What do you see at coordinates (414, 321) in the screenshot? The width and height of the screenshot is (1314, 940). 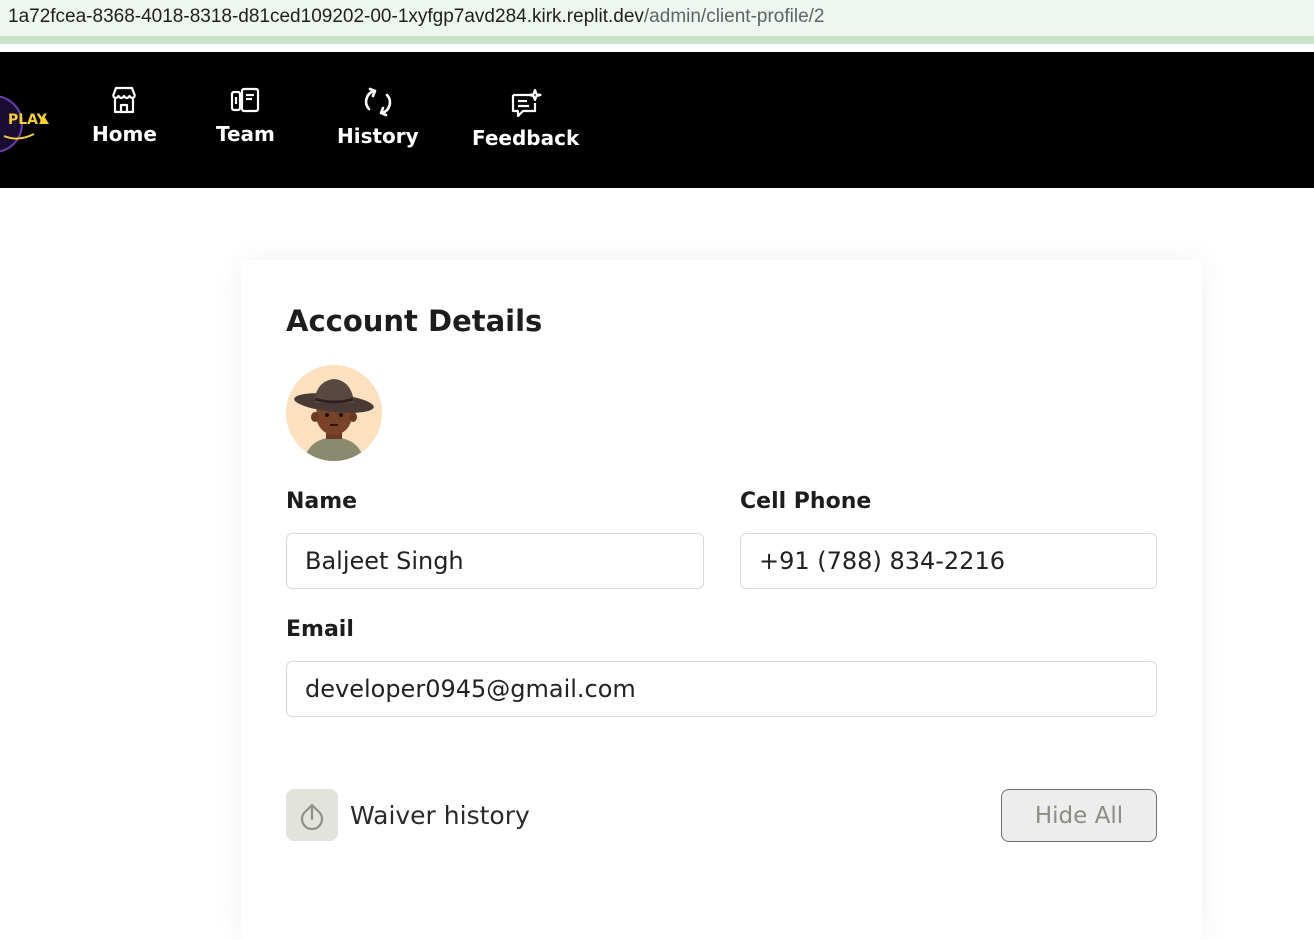 I see `page-title: Account Details` at bounding box center [414, 321].